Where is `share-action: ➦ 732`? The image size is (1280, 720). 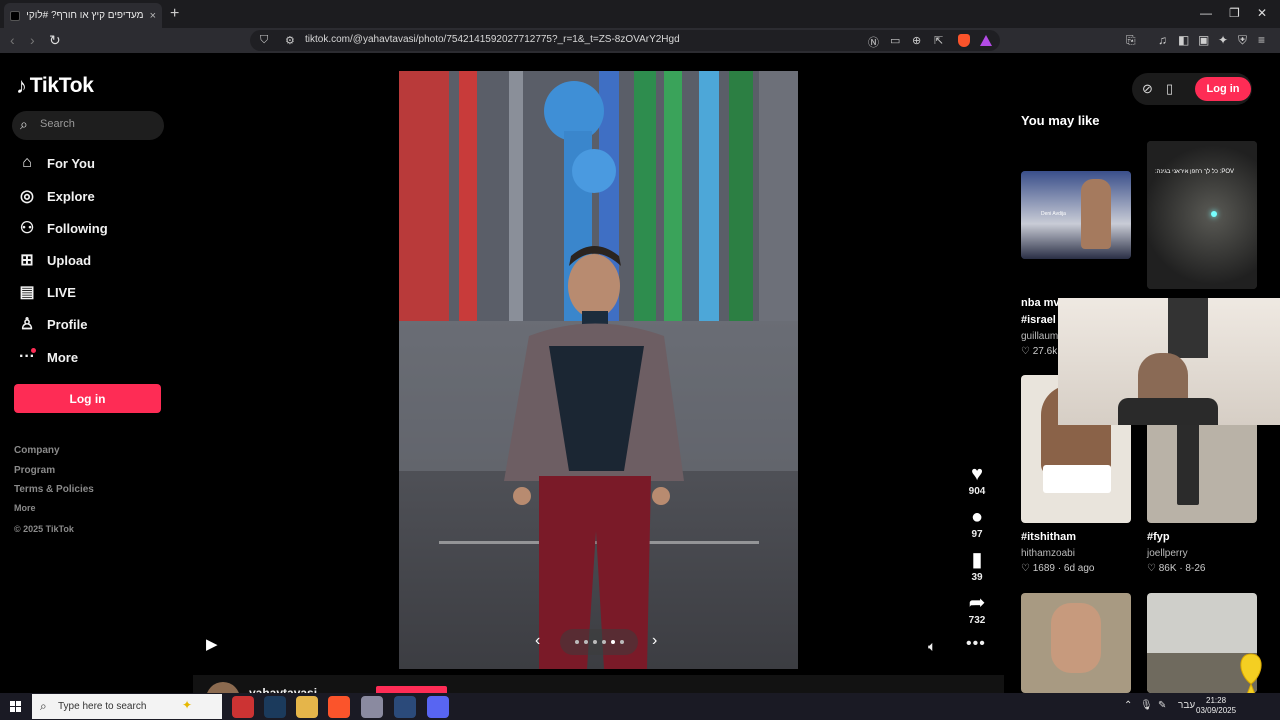 share-action: ➦ 732 is located at coordinates (977, 609).